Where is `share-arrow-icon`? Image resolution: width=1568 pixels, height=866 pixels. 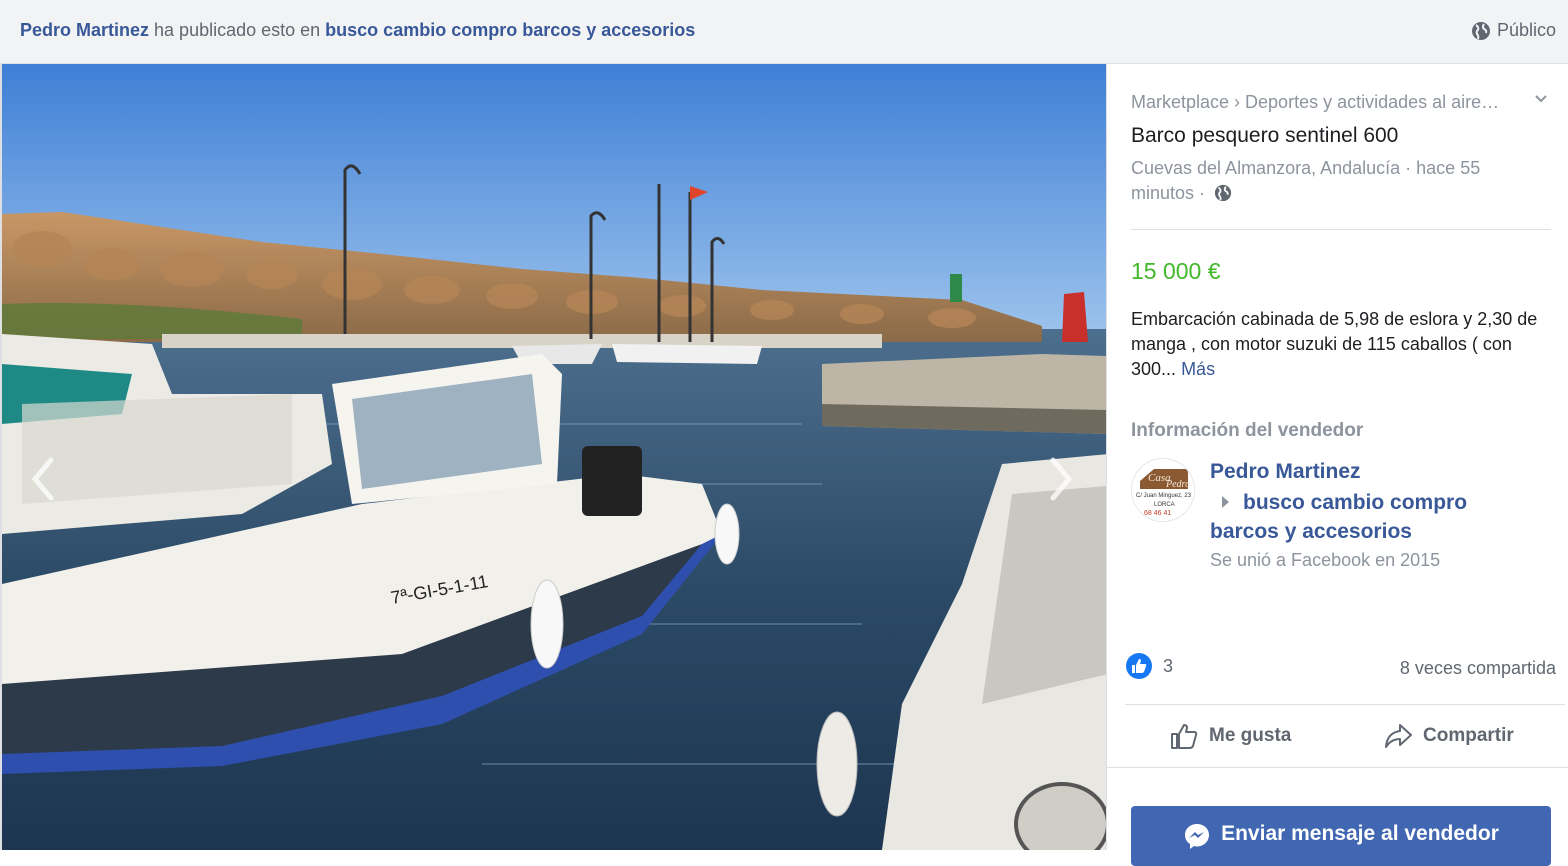 share-arrow-icon is located at coordinates (1398, 736).